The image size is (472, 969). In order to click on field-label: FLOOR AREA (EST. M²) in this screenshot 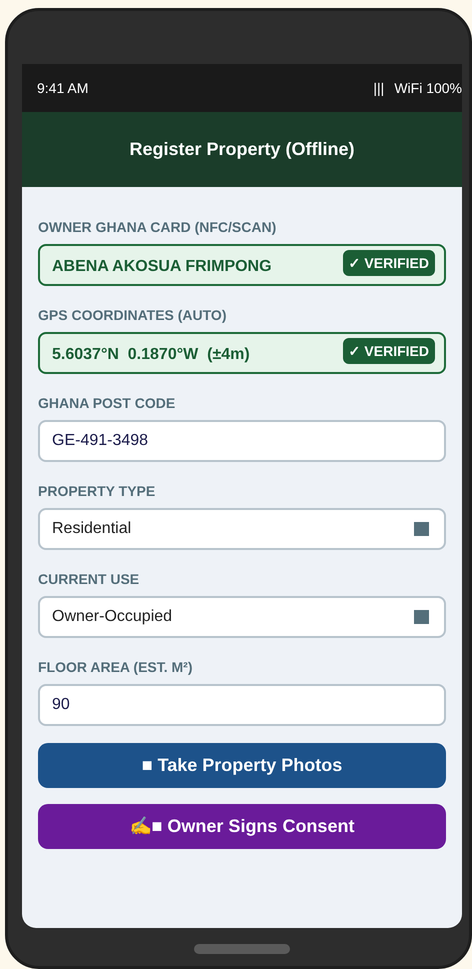, I will do `click(116, 667)`.